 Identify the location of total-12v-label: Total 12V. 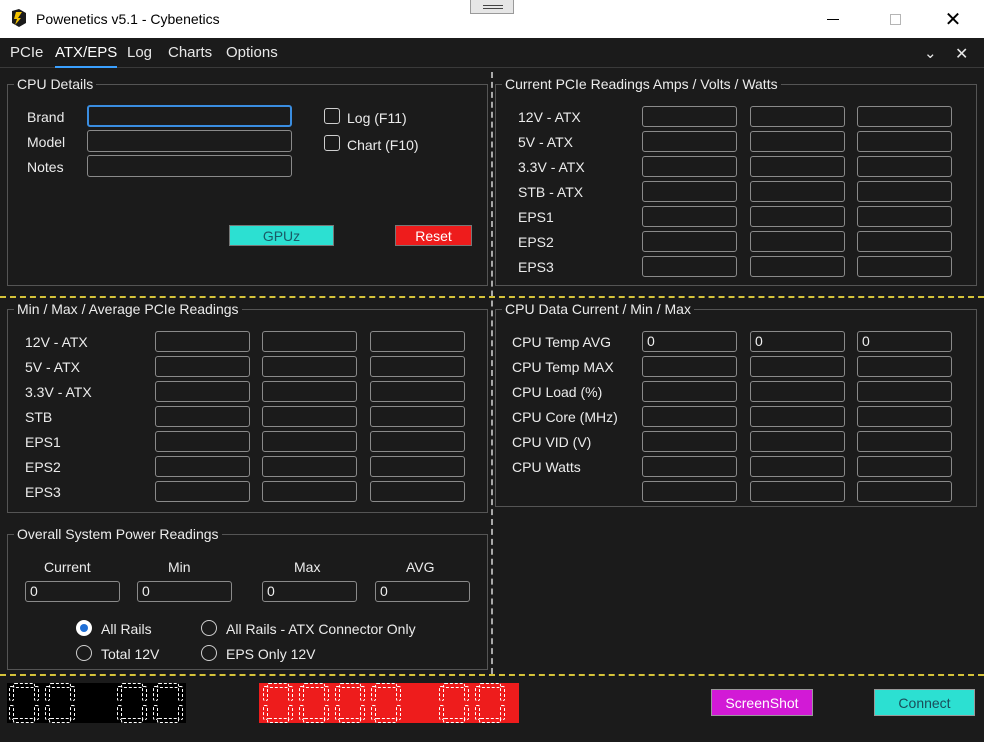
(130, 654).